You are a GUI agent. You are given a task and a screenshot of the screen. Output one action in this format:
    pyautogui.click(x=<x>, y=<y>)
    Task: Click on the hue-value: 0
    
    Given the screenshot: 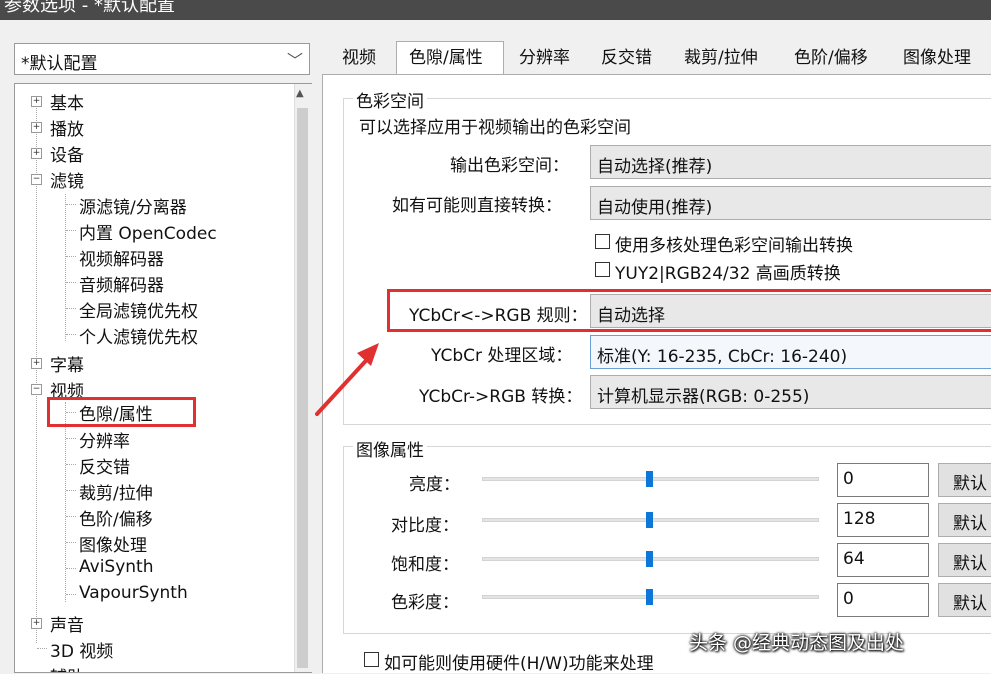 What is the action you would take?
    pyautogui.click(x=848, y=599)
    